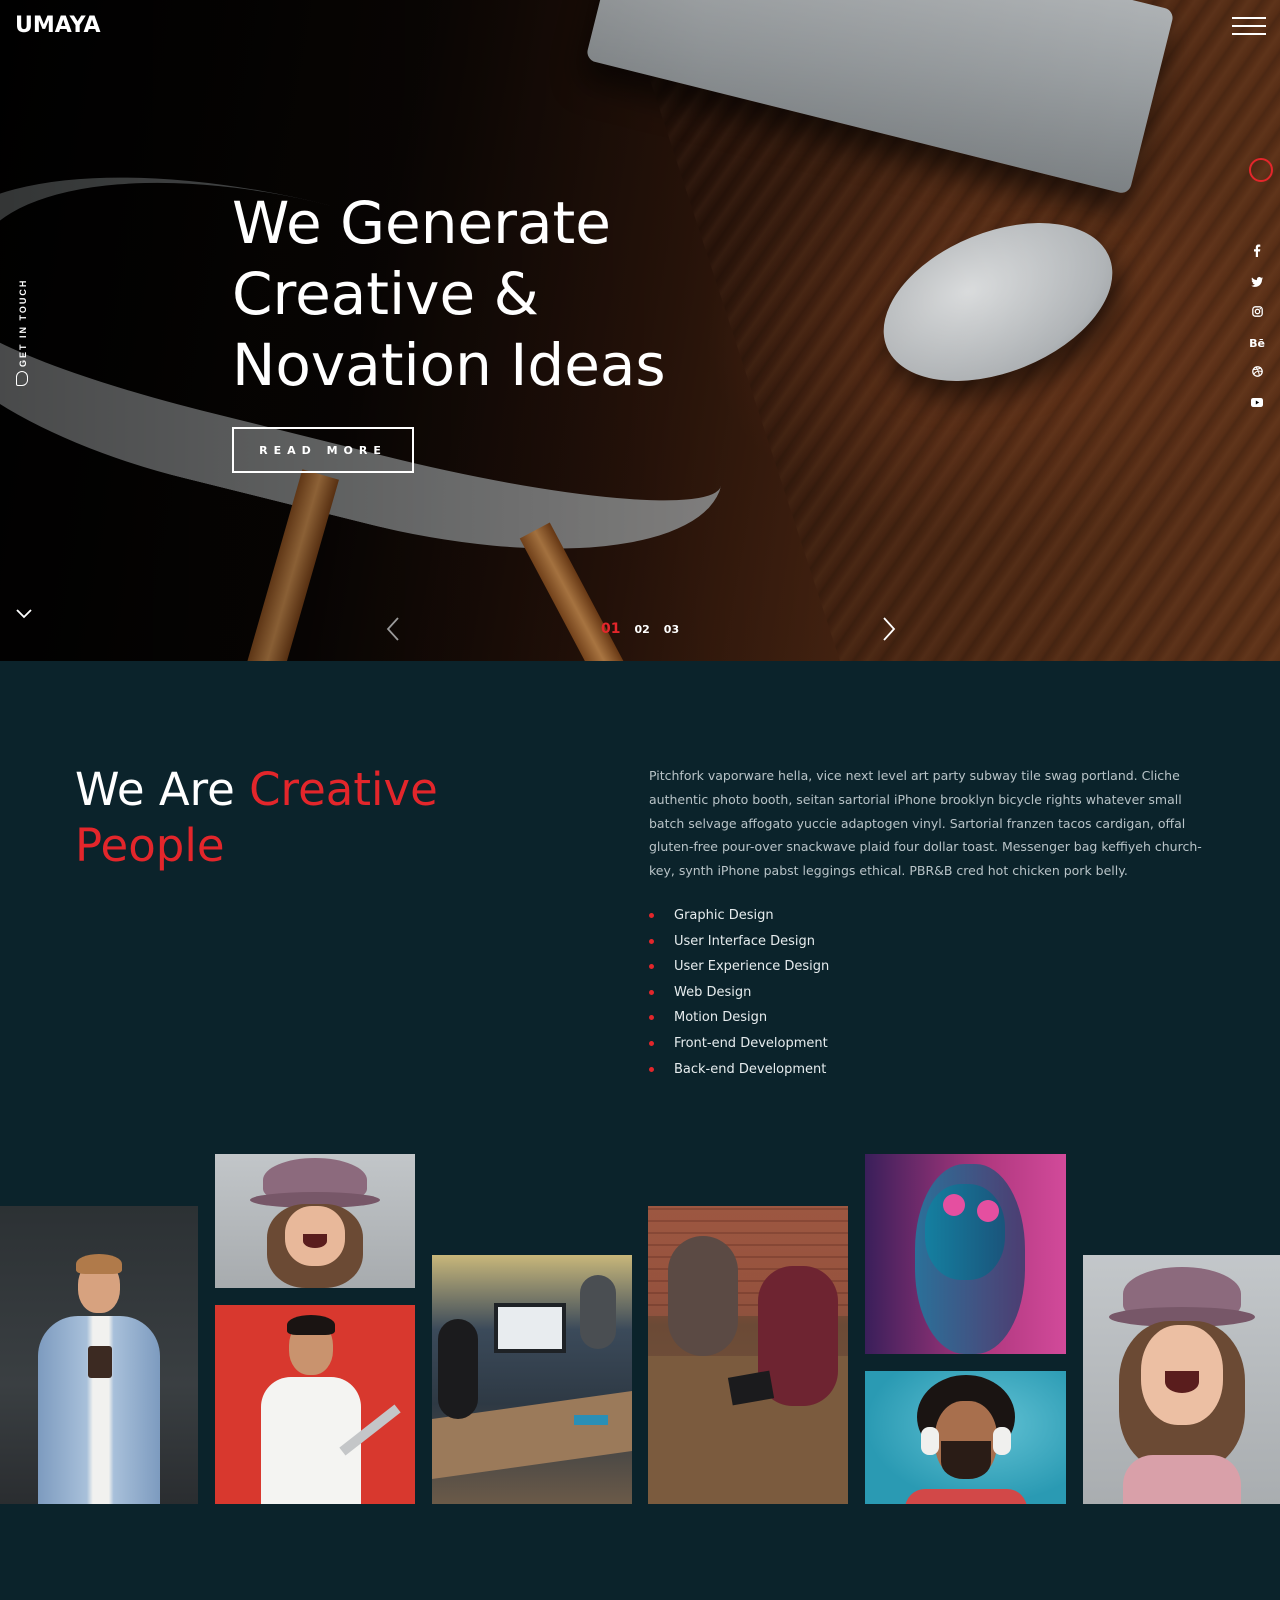  What do you see at coordinates (421, 223) in the screenshot?
I see `hero-title-line: We Generate` at bounding box center [421, 223].